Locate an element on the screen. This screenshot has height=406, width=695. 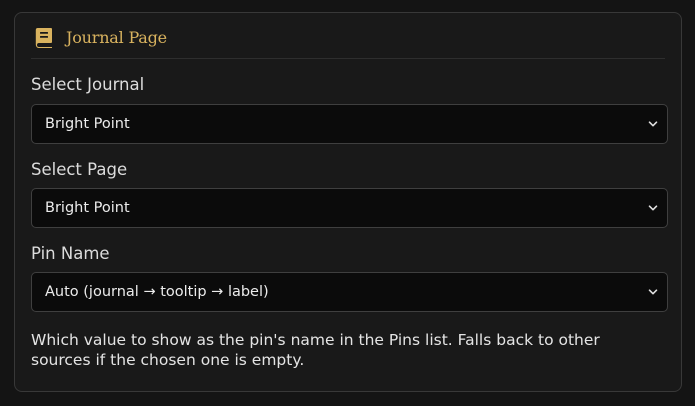
book-icon is located at coordinates (43, 38).